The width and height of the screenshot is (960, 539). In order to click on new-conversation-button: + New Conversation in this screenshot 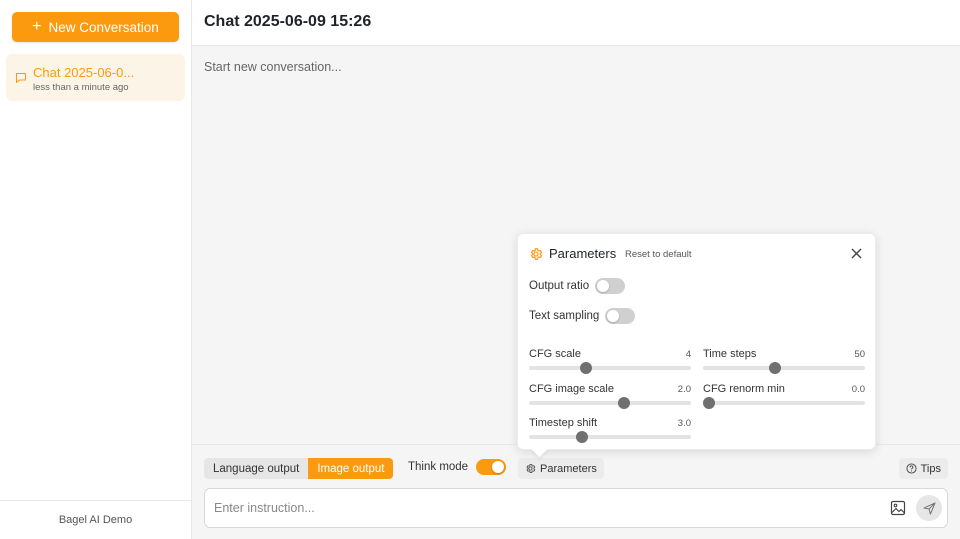, I will do `click(95, 27)`.